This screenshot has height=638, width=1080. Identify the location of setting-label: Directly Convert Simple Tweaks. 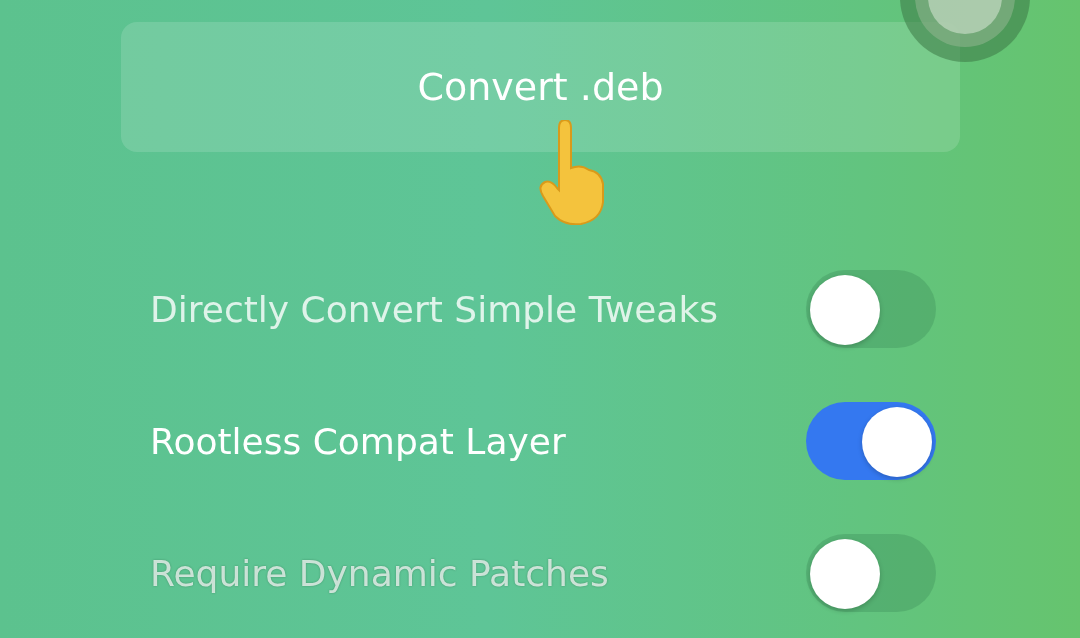
(434, 309).